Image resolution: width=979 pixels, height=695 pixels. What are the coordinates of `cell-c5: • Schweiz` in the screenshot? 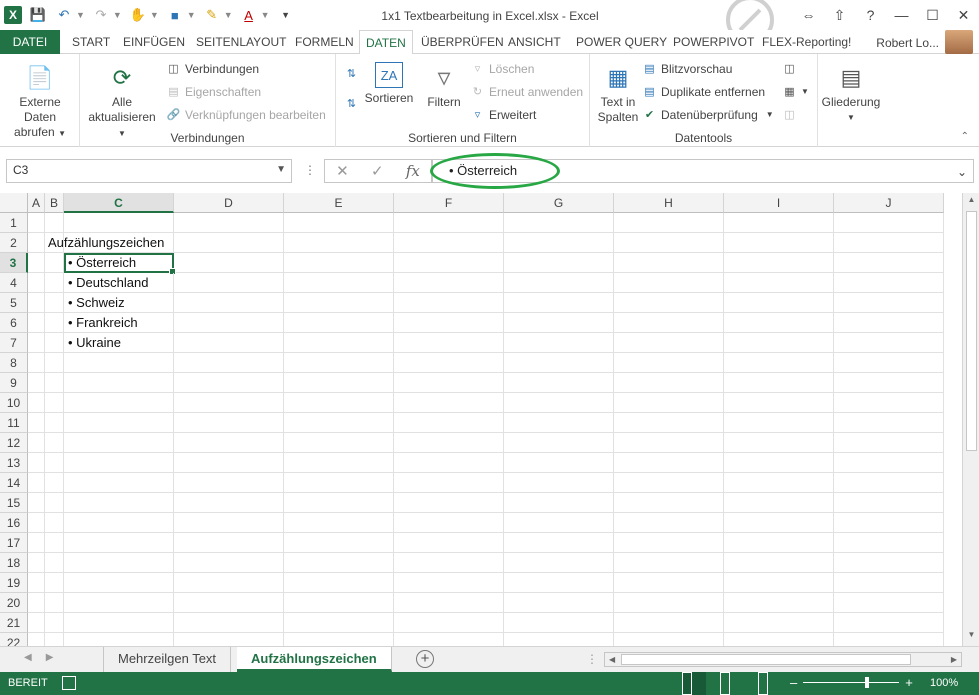 It's located at (119, 303).